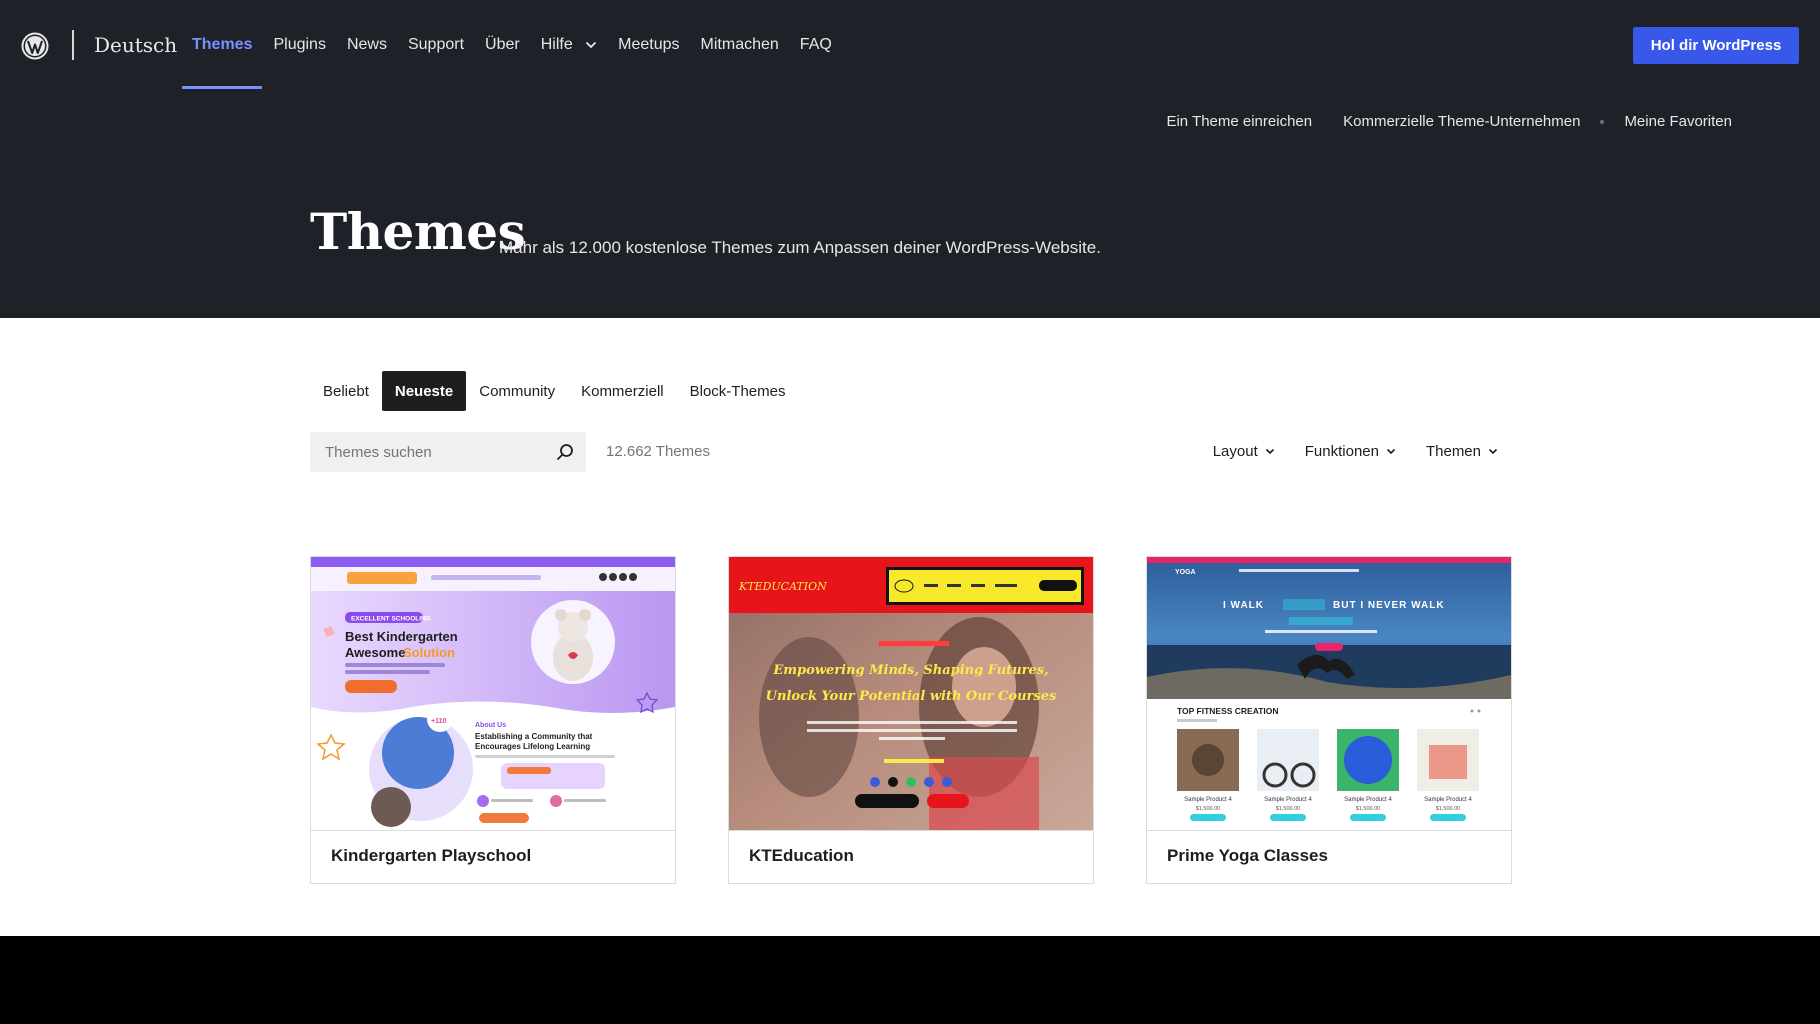 The height and width of the screenshot is (1024, 1820). What do you see at coordinates (424, 391) in the screenshot?
I see `tab-neueste: Neueste` at bounding box center [424, 391].